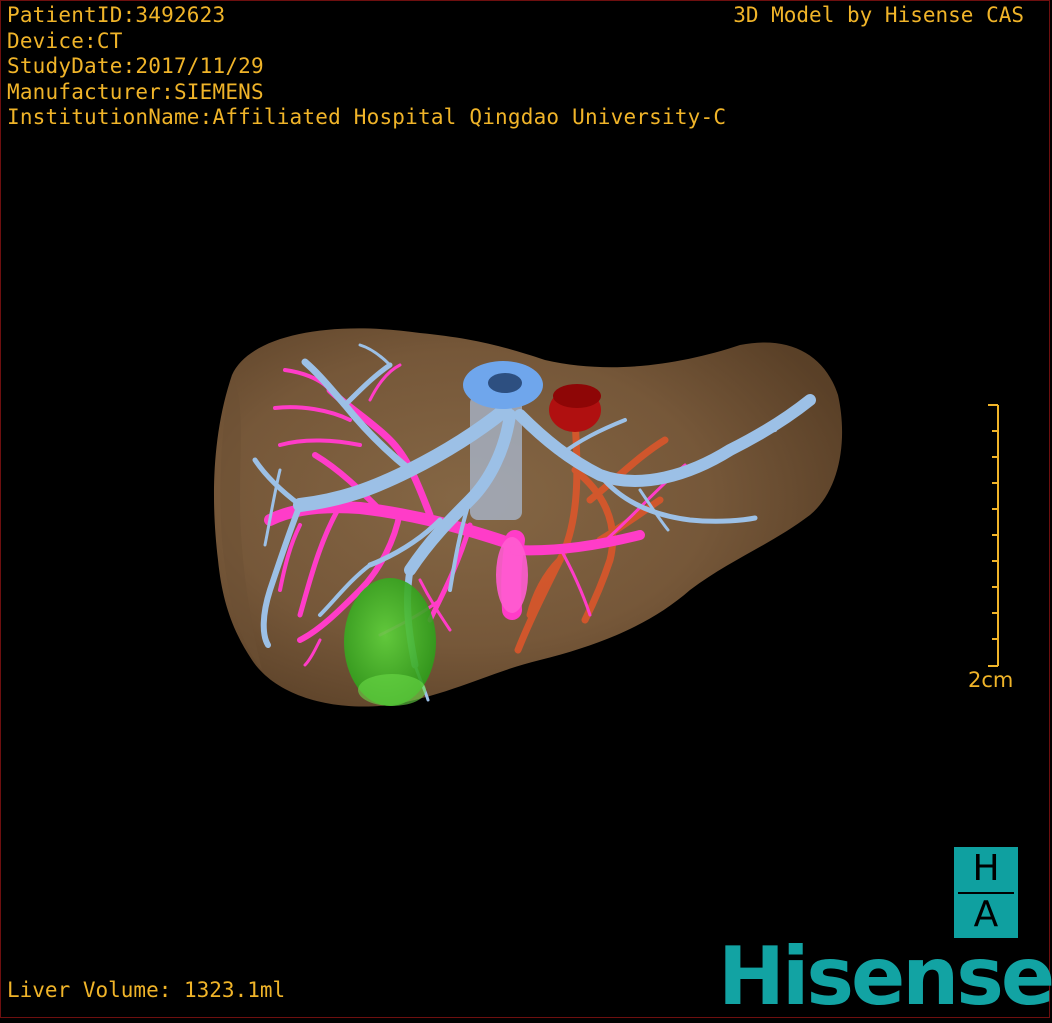 The height and width of the screenshot is (1023, 1052). I want to click on ha-logo-top-letter: H, so click(986, 868).